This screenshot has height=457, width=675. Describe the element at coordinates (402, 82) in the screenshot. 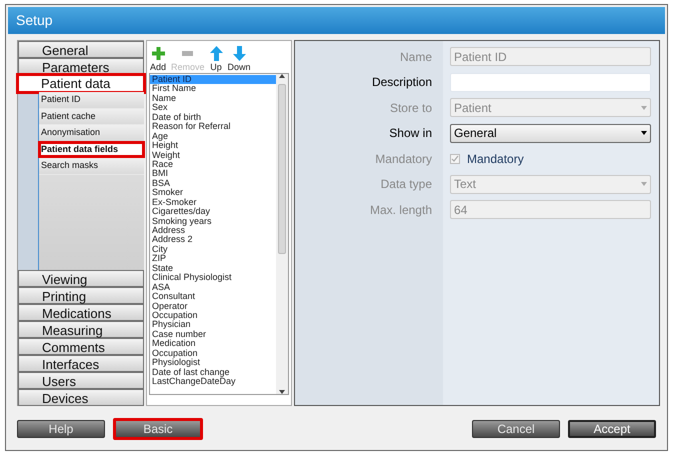

I see `field-label: Description` at that location.